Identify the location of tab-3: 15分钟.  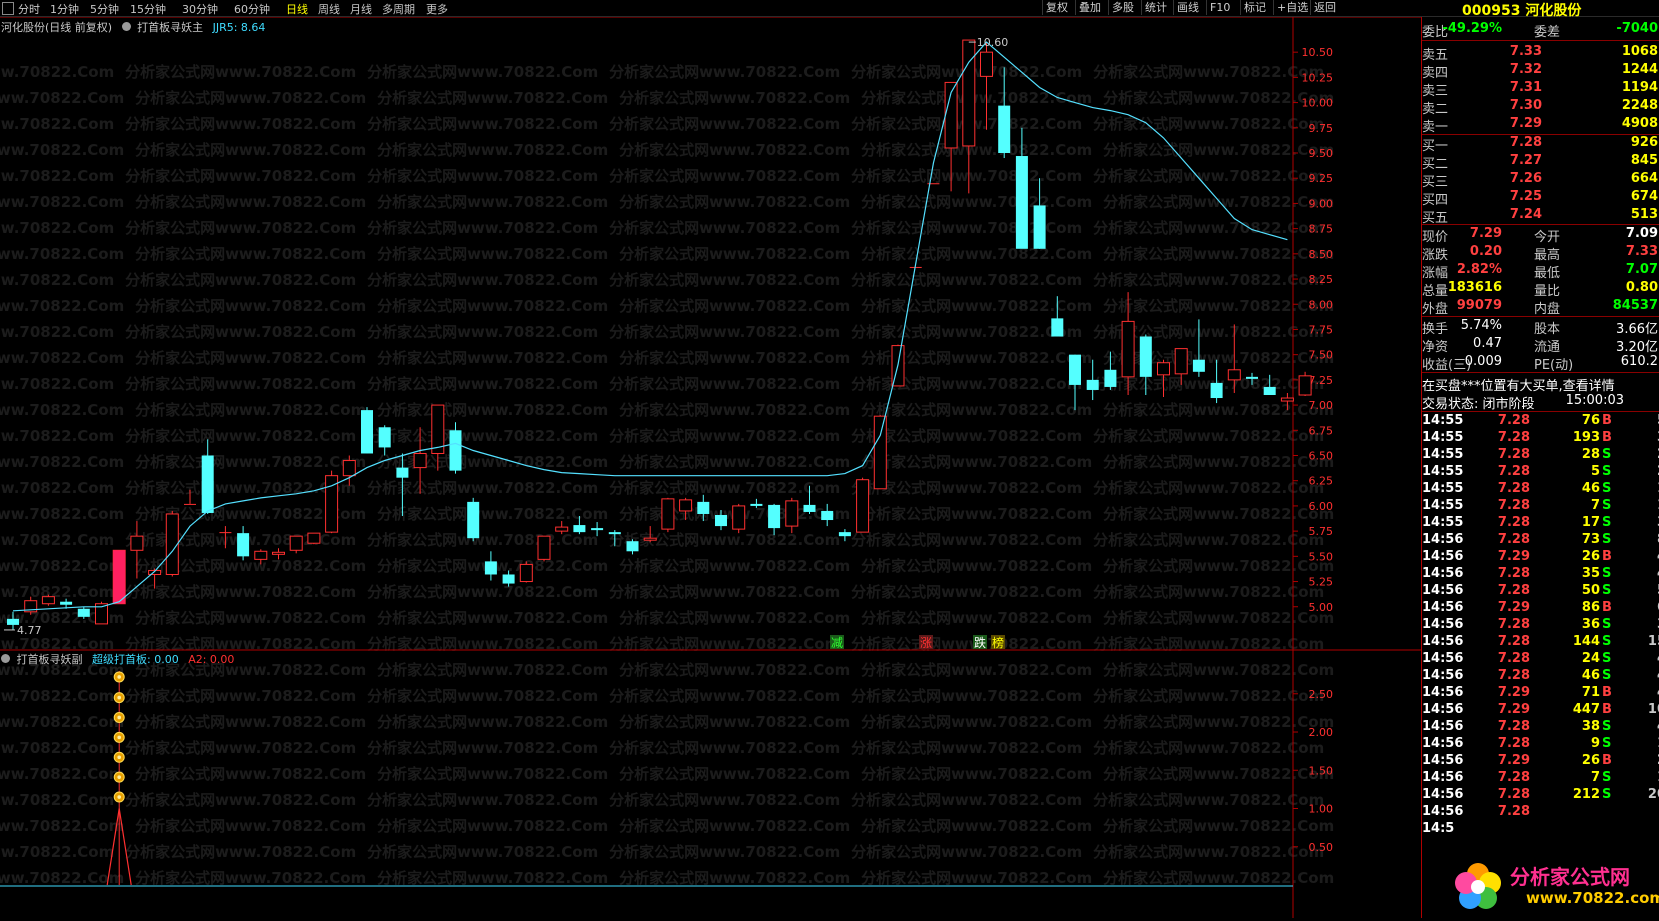
(148, 9).